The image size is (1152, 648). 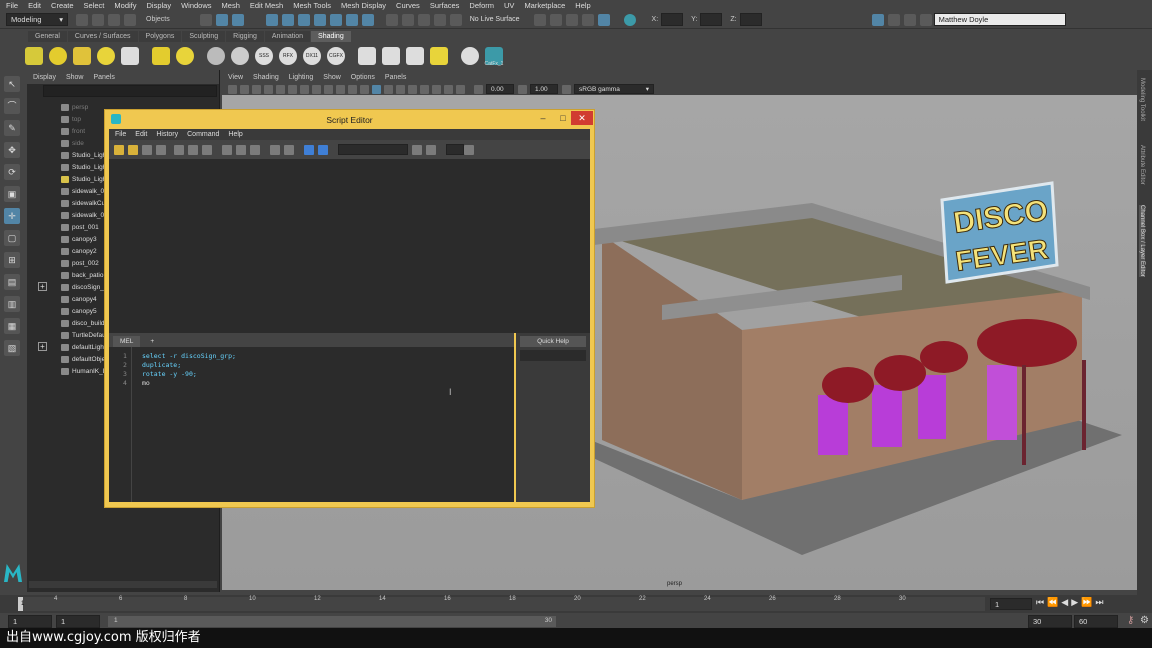 I want to click on resolution-gate-icon, so click(x=304, y=89).